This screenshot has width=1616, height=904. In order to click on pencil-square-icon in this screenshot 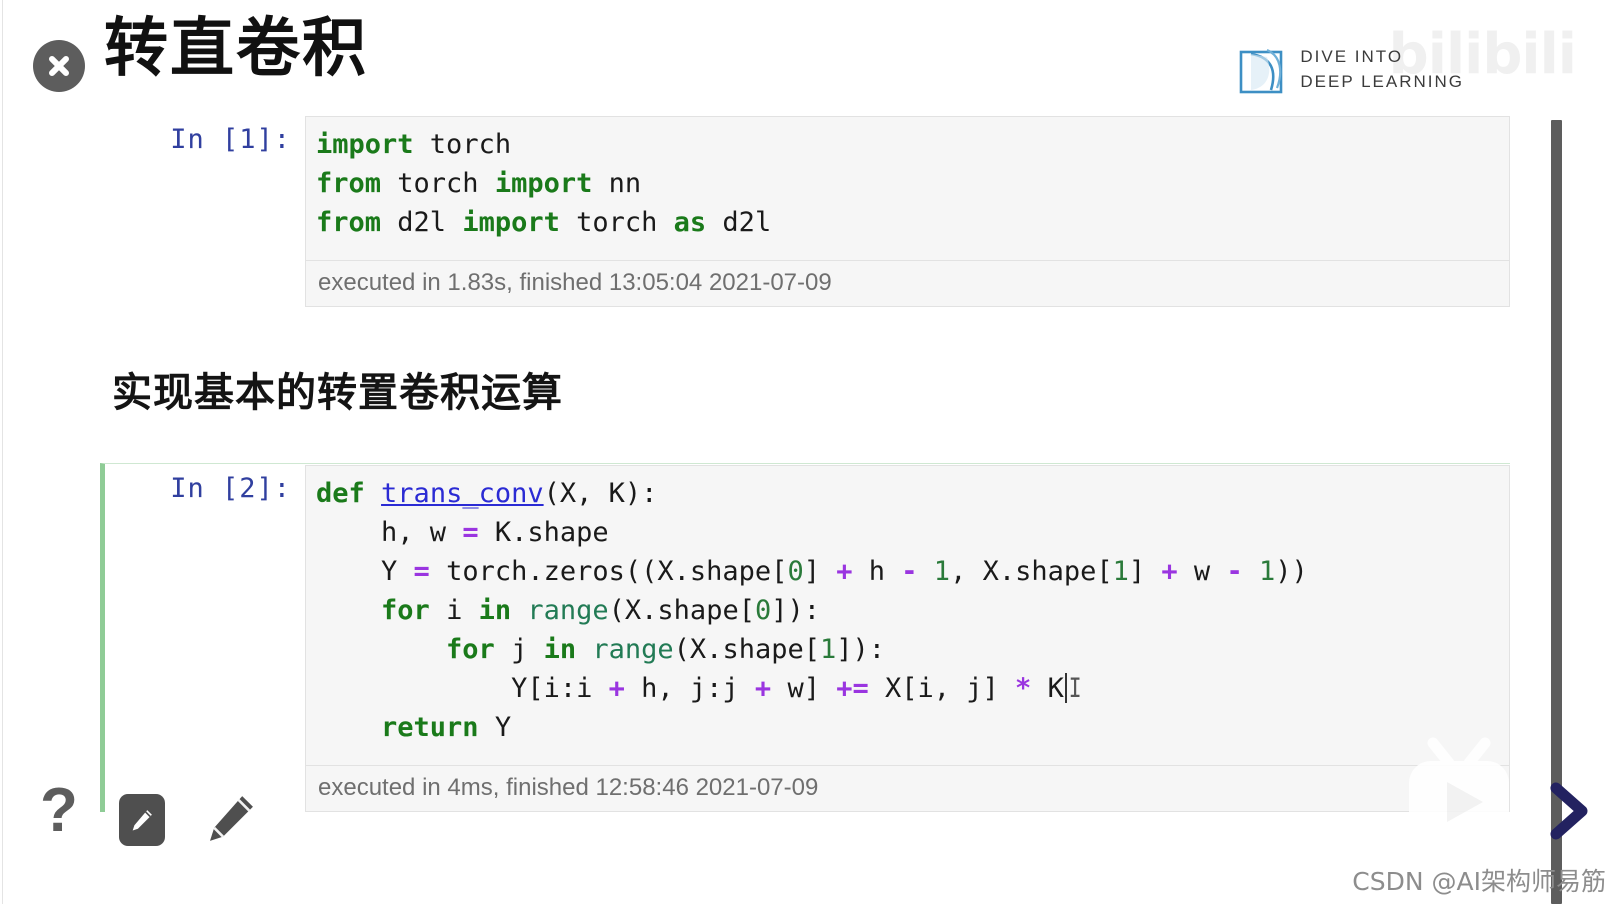, I will do `click(142, 820)`.